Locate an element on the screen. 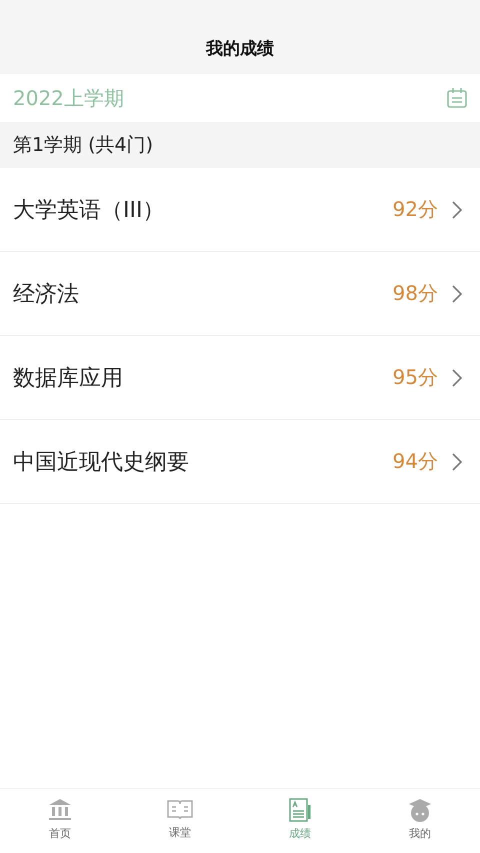 This screenshot has width=480, height=853. book-icon is located at coordinates (180, 810).